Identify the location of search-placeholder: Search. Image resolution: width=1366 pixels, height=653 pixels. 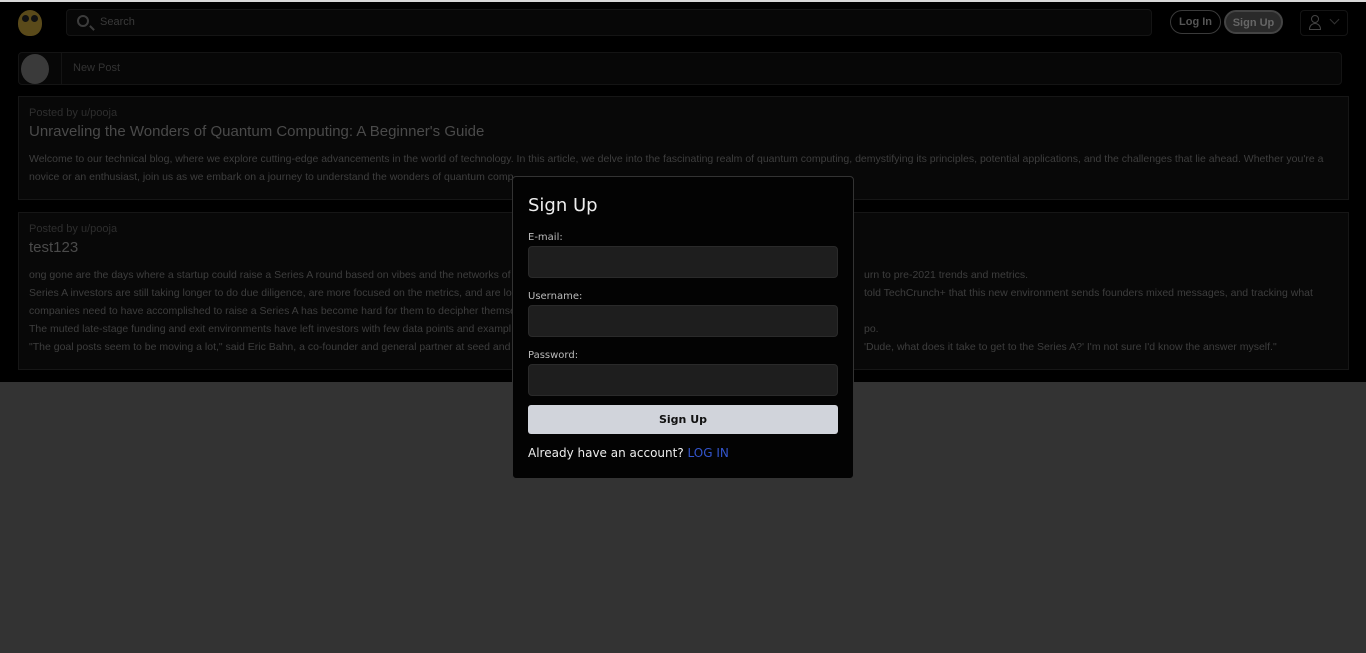
(117, 22).